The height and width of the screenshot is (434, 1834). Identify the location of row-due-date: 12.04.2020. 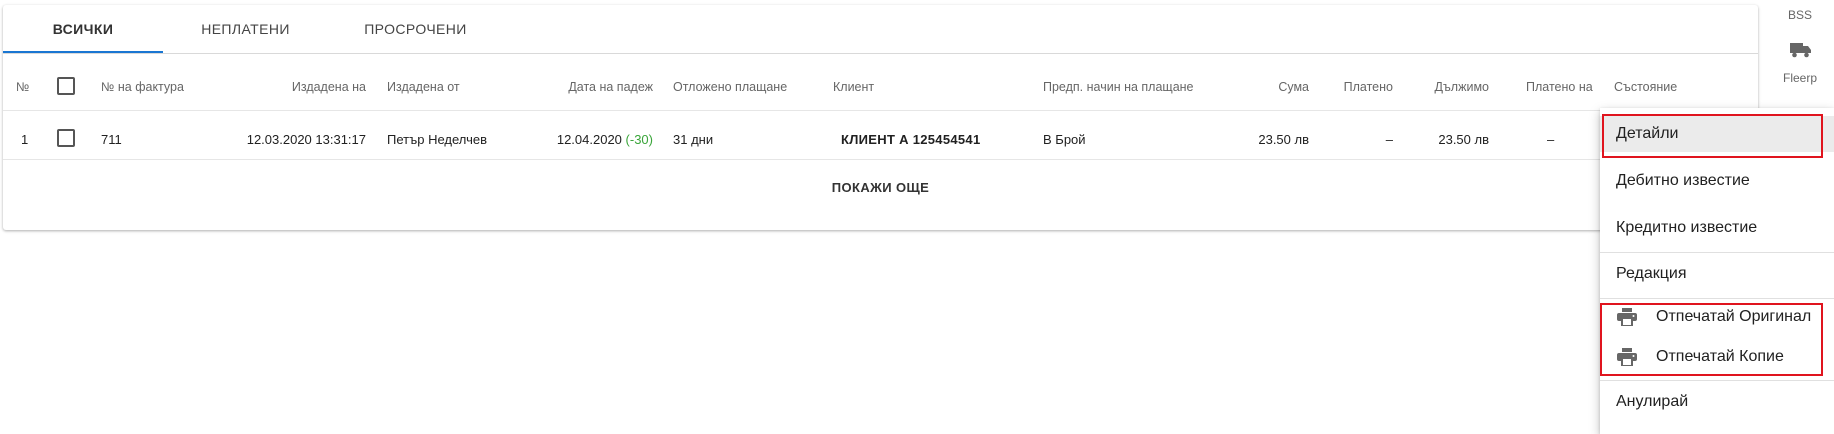
(589, 139).